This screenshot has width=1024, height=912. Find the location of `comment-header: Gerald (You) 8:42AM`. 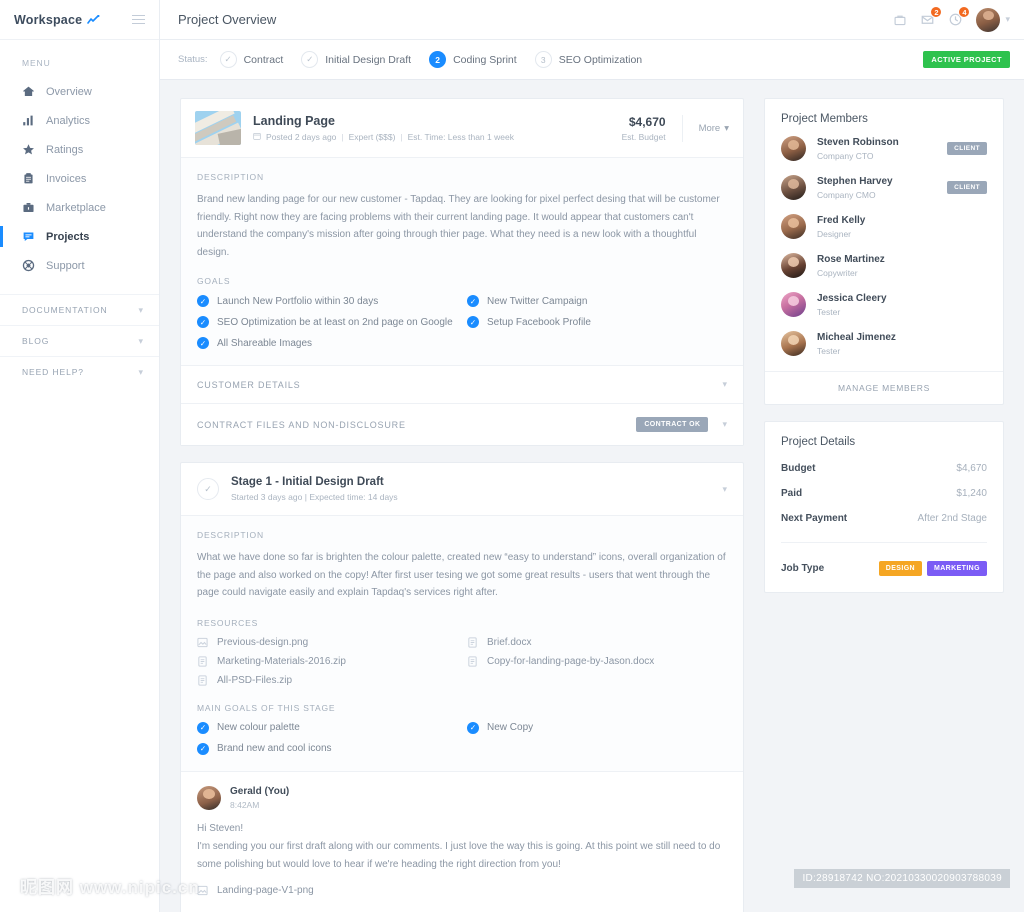

comment-header: Gerald (You) 8:42AM is located at coordinates (462, 797).